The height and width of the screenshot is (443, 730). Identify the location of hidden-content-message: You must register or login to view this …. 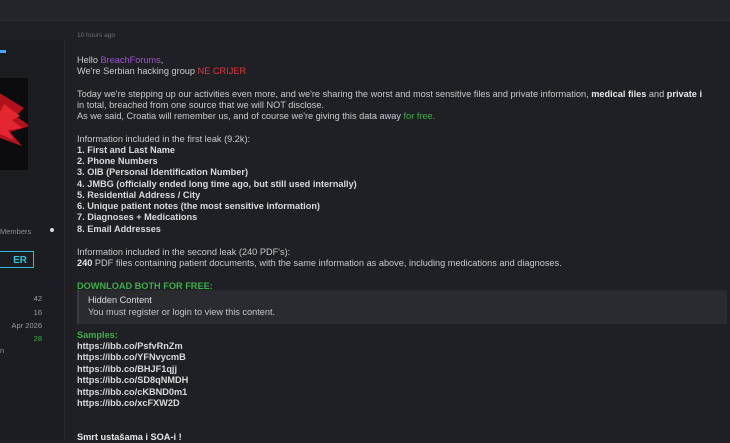
(182, 312).